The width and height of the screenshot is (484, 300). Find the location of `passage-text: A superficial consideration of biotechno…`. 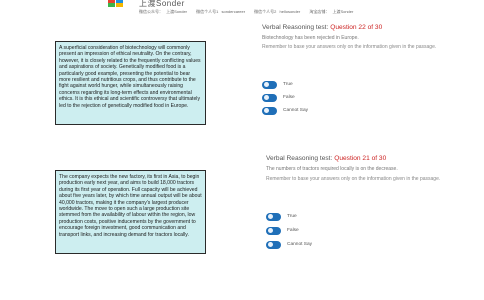

passage-text: A superficial consideration of biotechno… is located at coordinates (130, 83).